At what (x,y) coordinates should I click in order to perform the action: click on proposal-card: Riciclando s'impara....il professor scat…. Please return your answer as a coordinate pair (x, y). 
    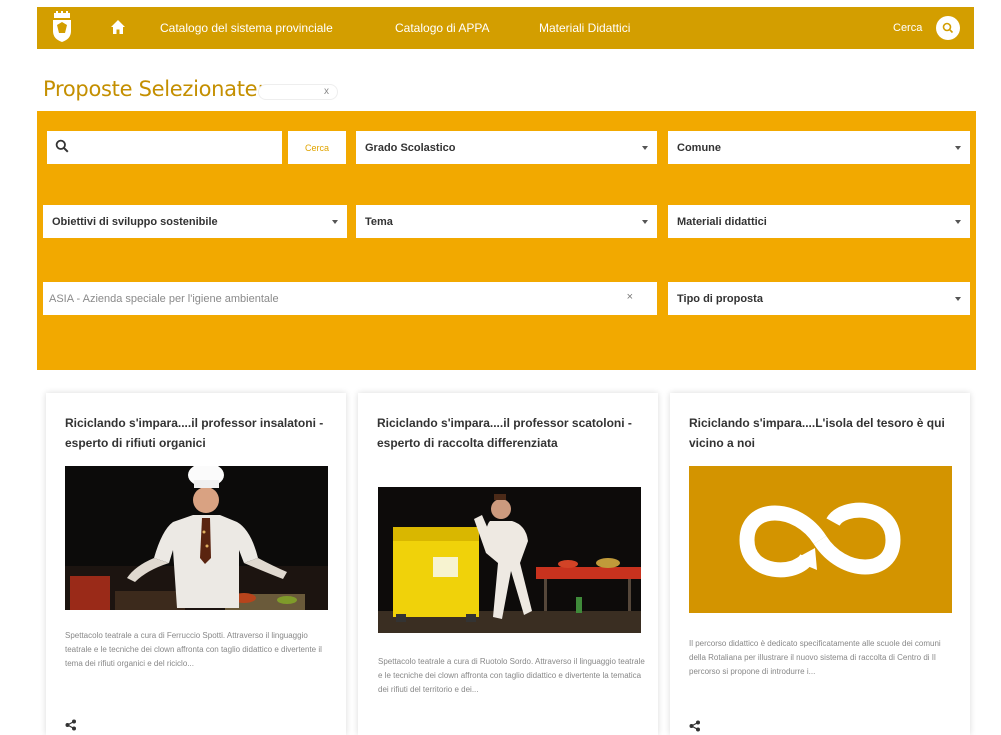
    Looking at the image, I should click on (508, 564).